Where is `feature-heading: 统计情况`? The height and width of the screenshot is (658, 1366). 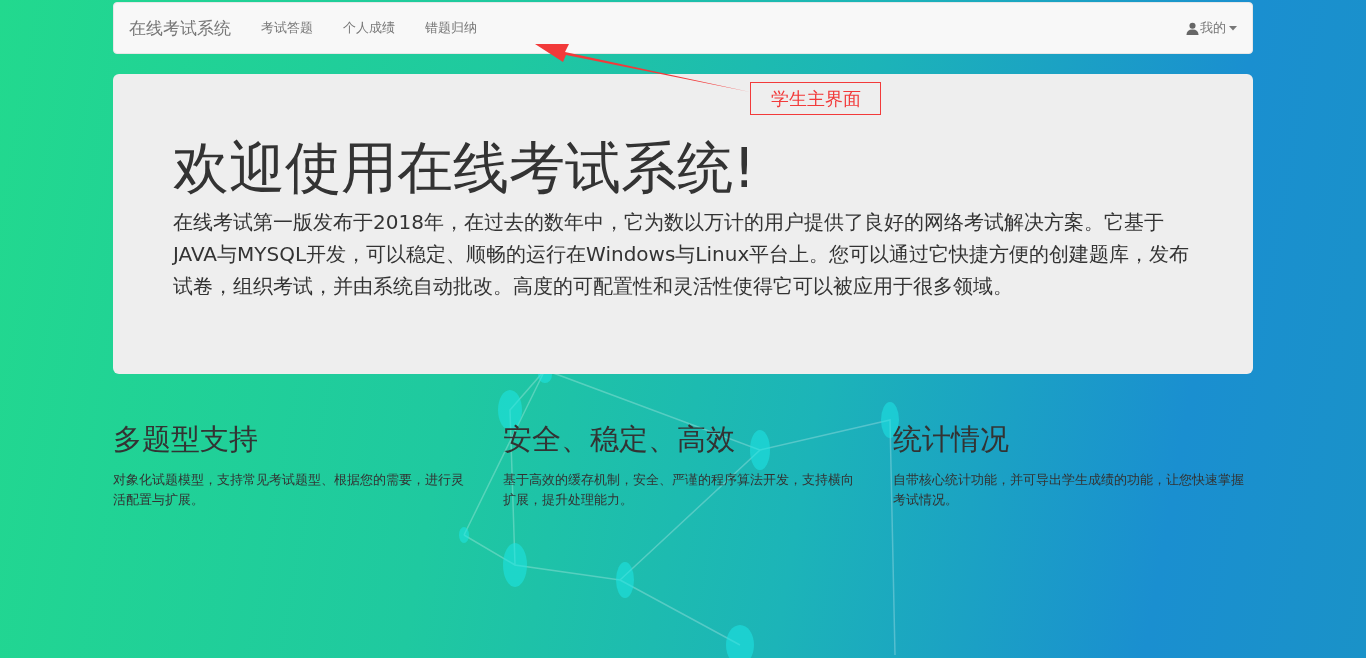
feature-heading: 统计情况 is located at coordinates (951, 439).